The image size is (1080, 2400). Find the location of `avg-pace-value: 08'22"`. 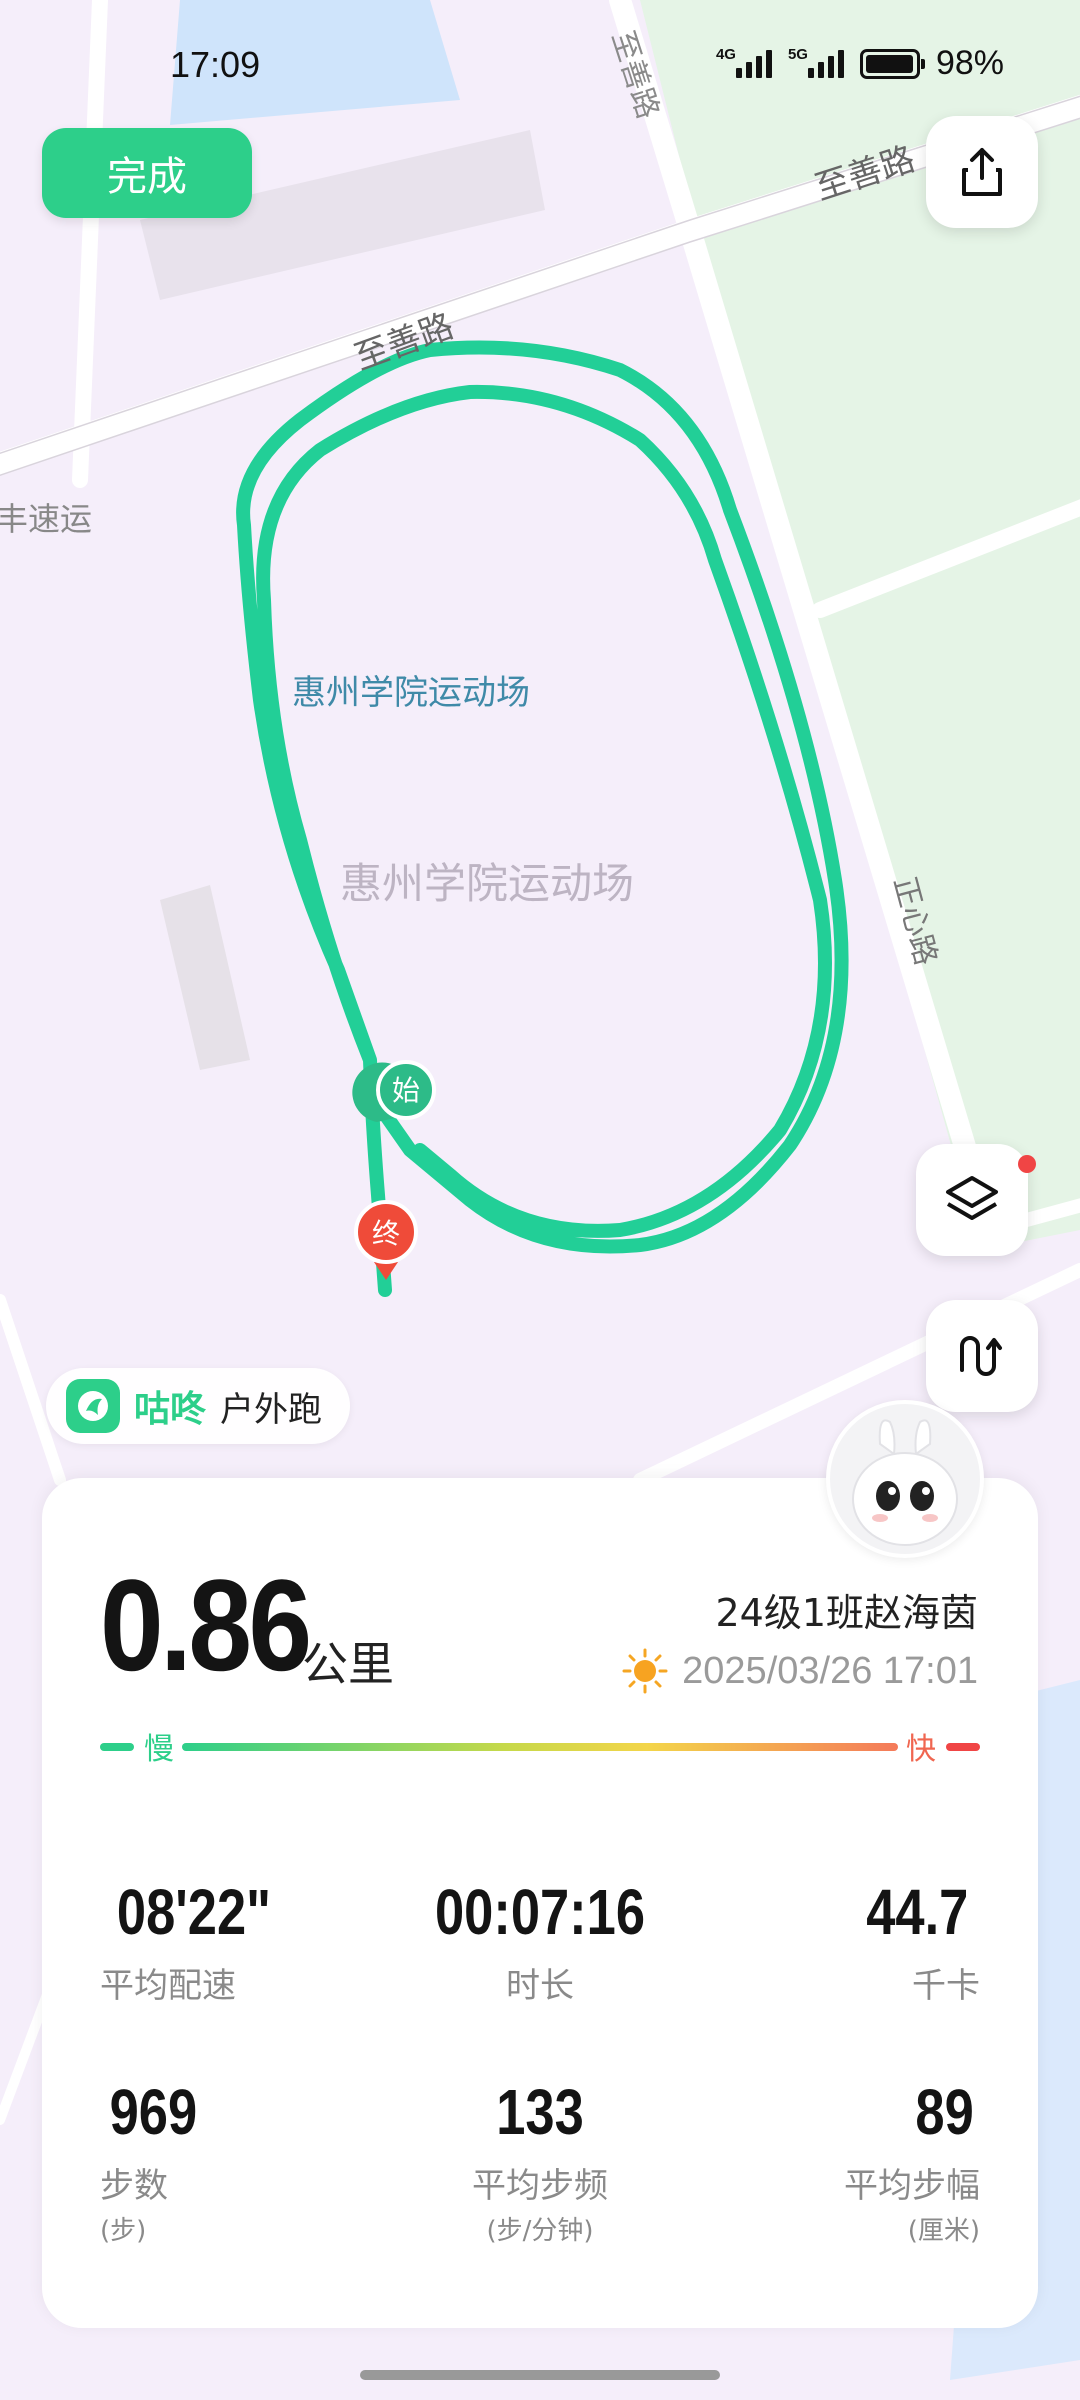

avg-pace-value: 08'22" is located at coordinates (194, 1912).